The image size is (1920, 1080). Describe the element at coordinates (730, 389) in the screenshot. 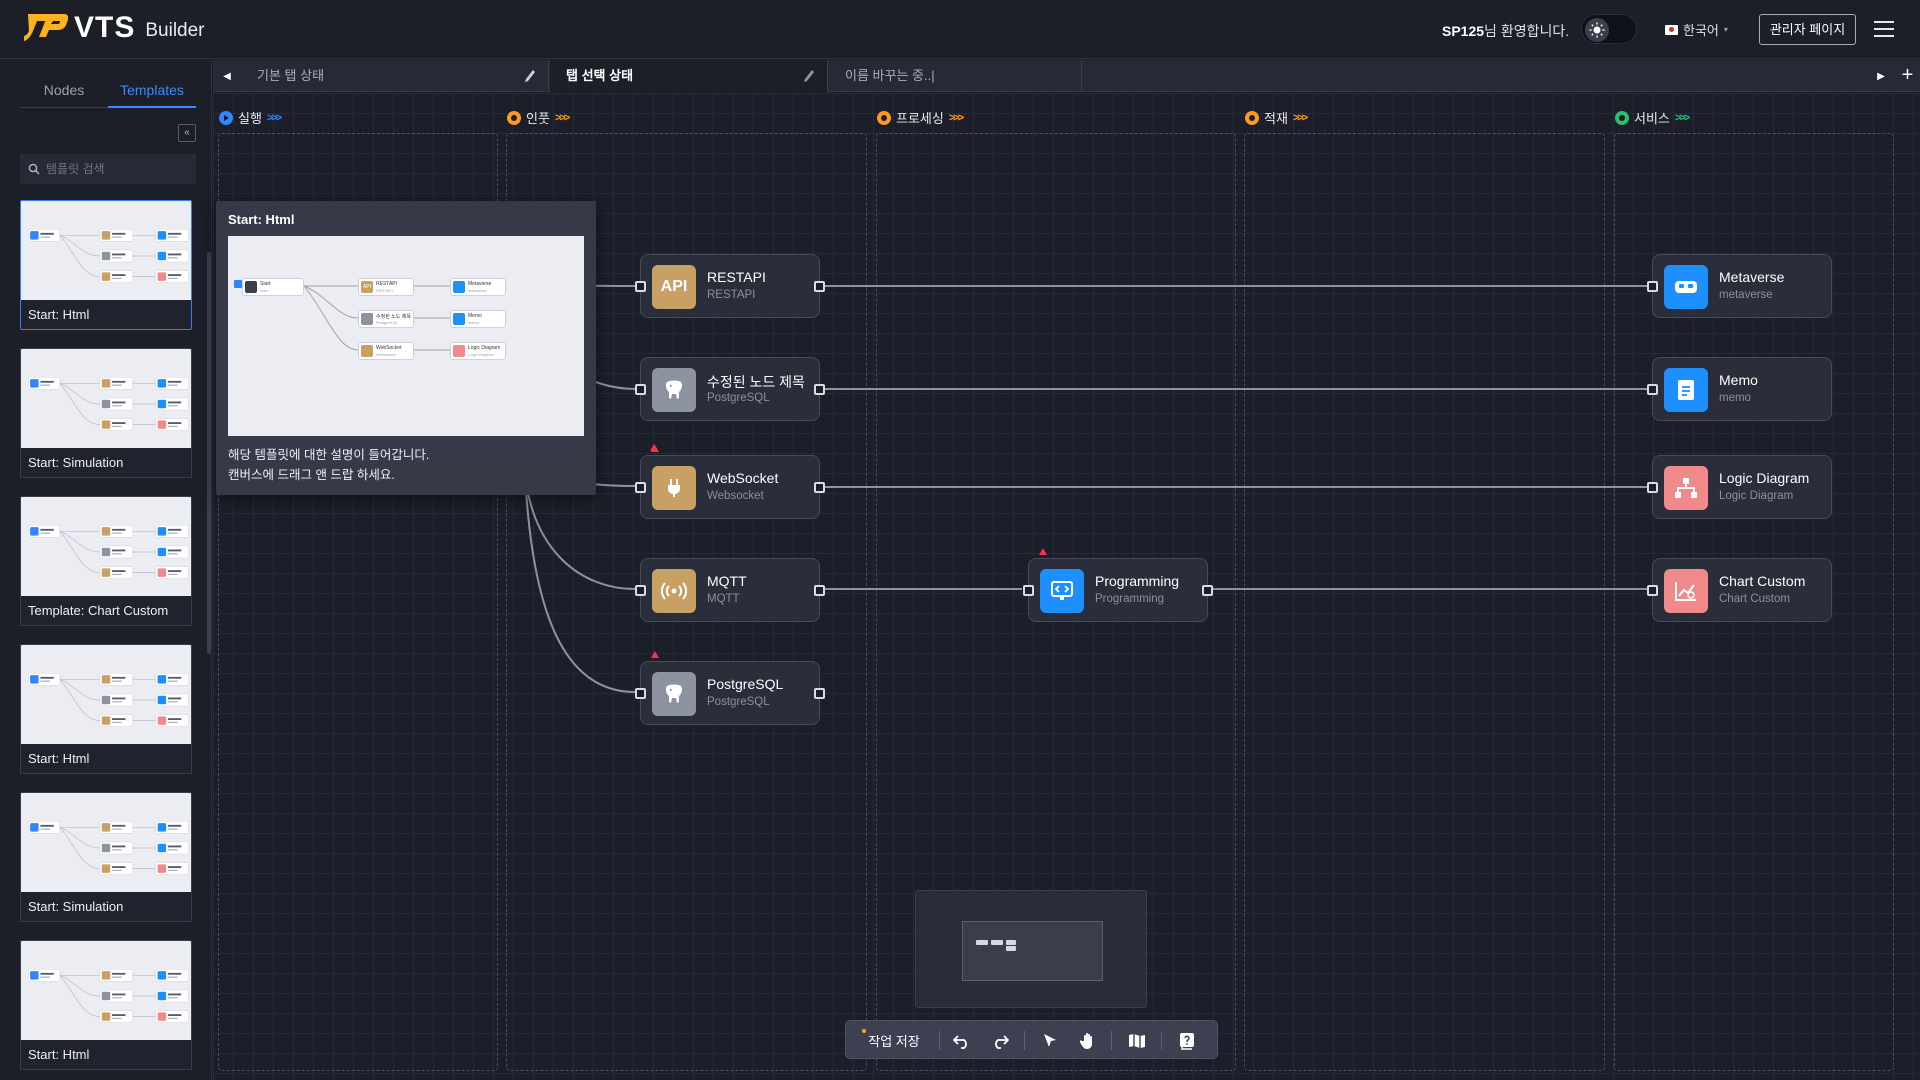

I see `node-postgresql-renamed: 수정된 노드 제목 PostgreSQL` at that location.